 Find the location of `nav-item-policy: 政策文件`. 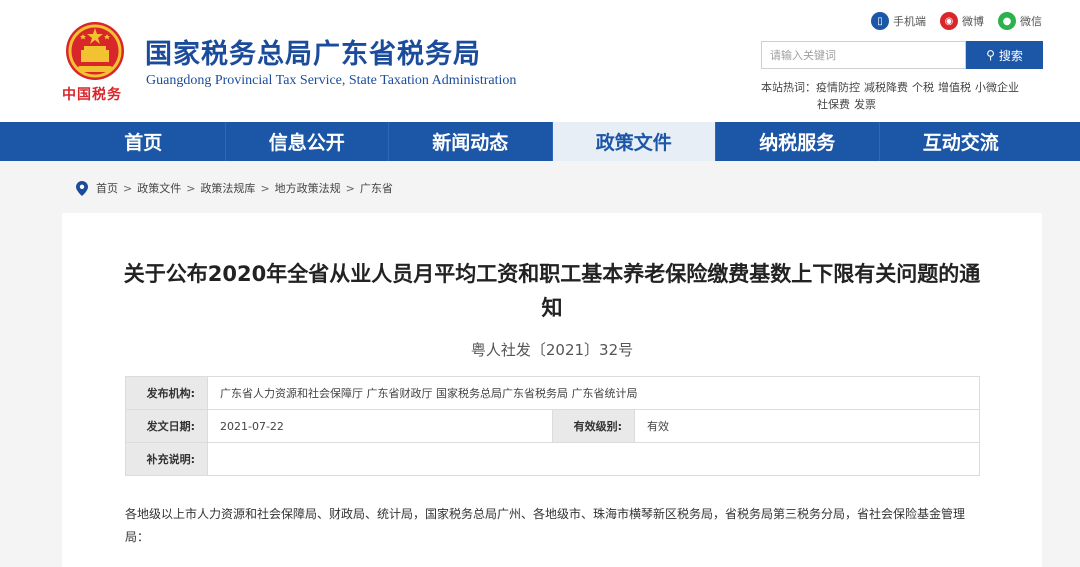

nav-item-policy: 政策文件 is located at coordinates (634, 141).